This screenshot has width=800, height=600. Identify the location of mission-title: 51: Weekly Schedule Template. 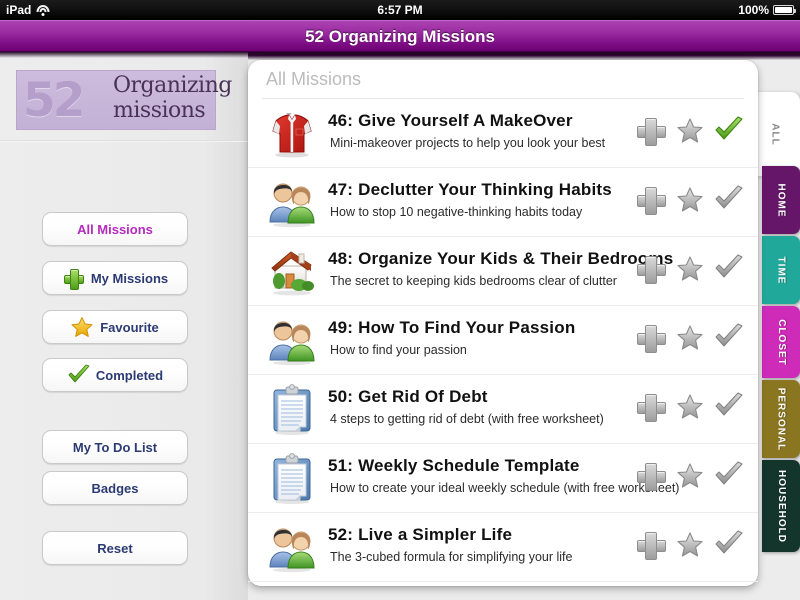
(454, 465).